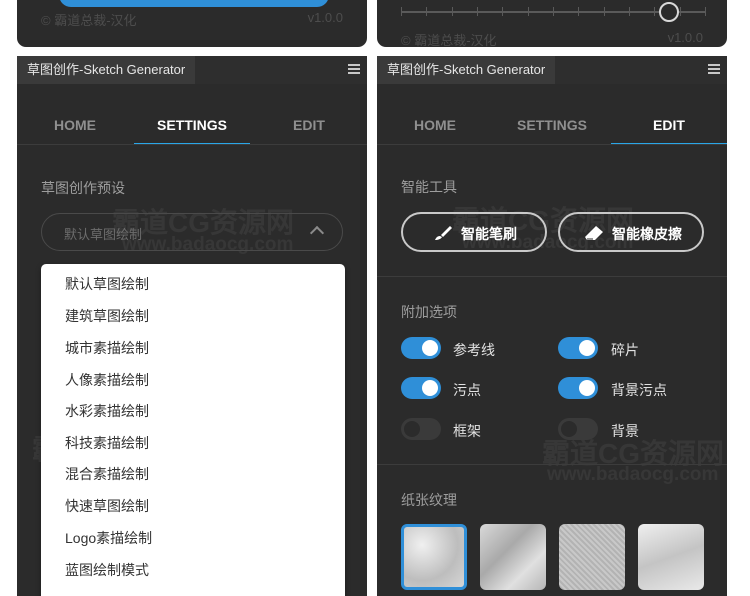 Image resolution: width=750 pixels, height=596 pixels. Describe the element at coordinates (625, 431) in the screenshot. I see `toggle-label: 背景` at that location.